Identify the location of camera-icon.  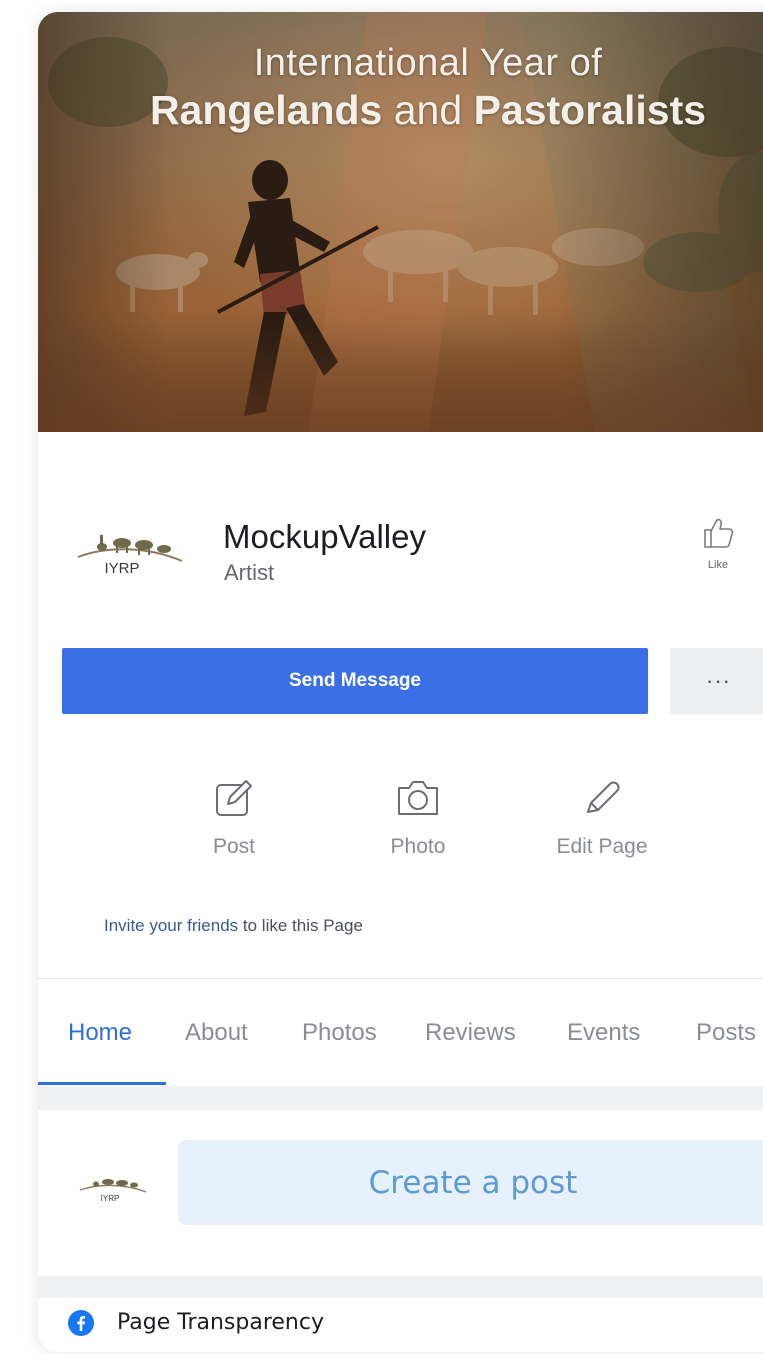
(418, 798).